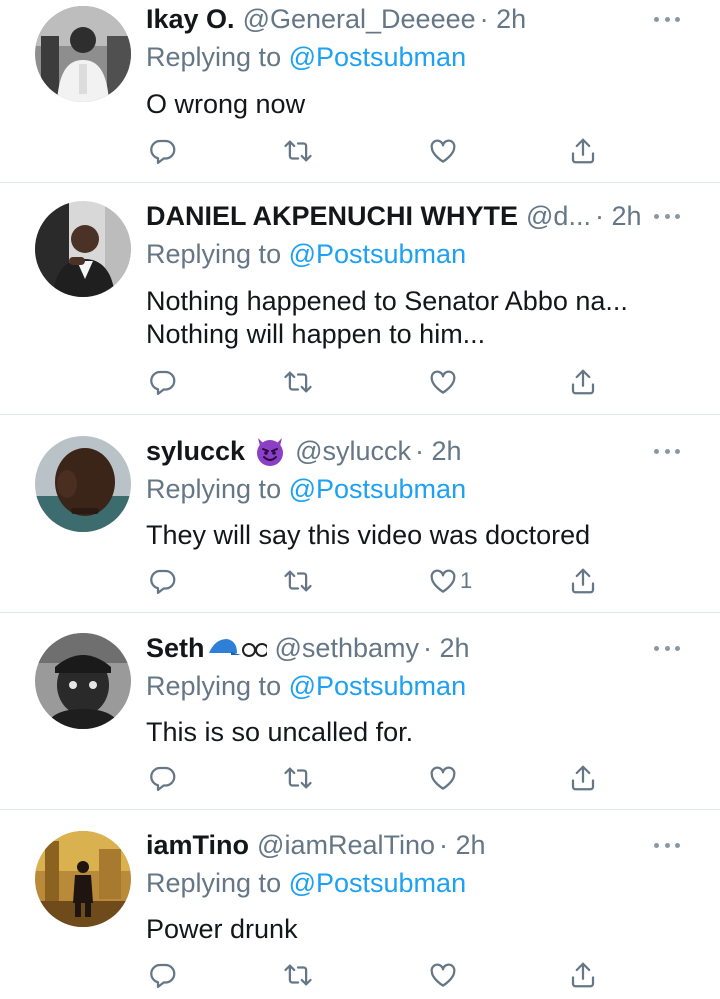  Describe the element at coordinates (353, 451) in the screenshot. I see `user-handle: @sylucck` at that location.